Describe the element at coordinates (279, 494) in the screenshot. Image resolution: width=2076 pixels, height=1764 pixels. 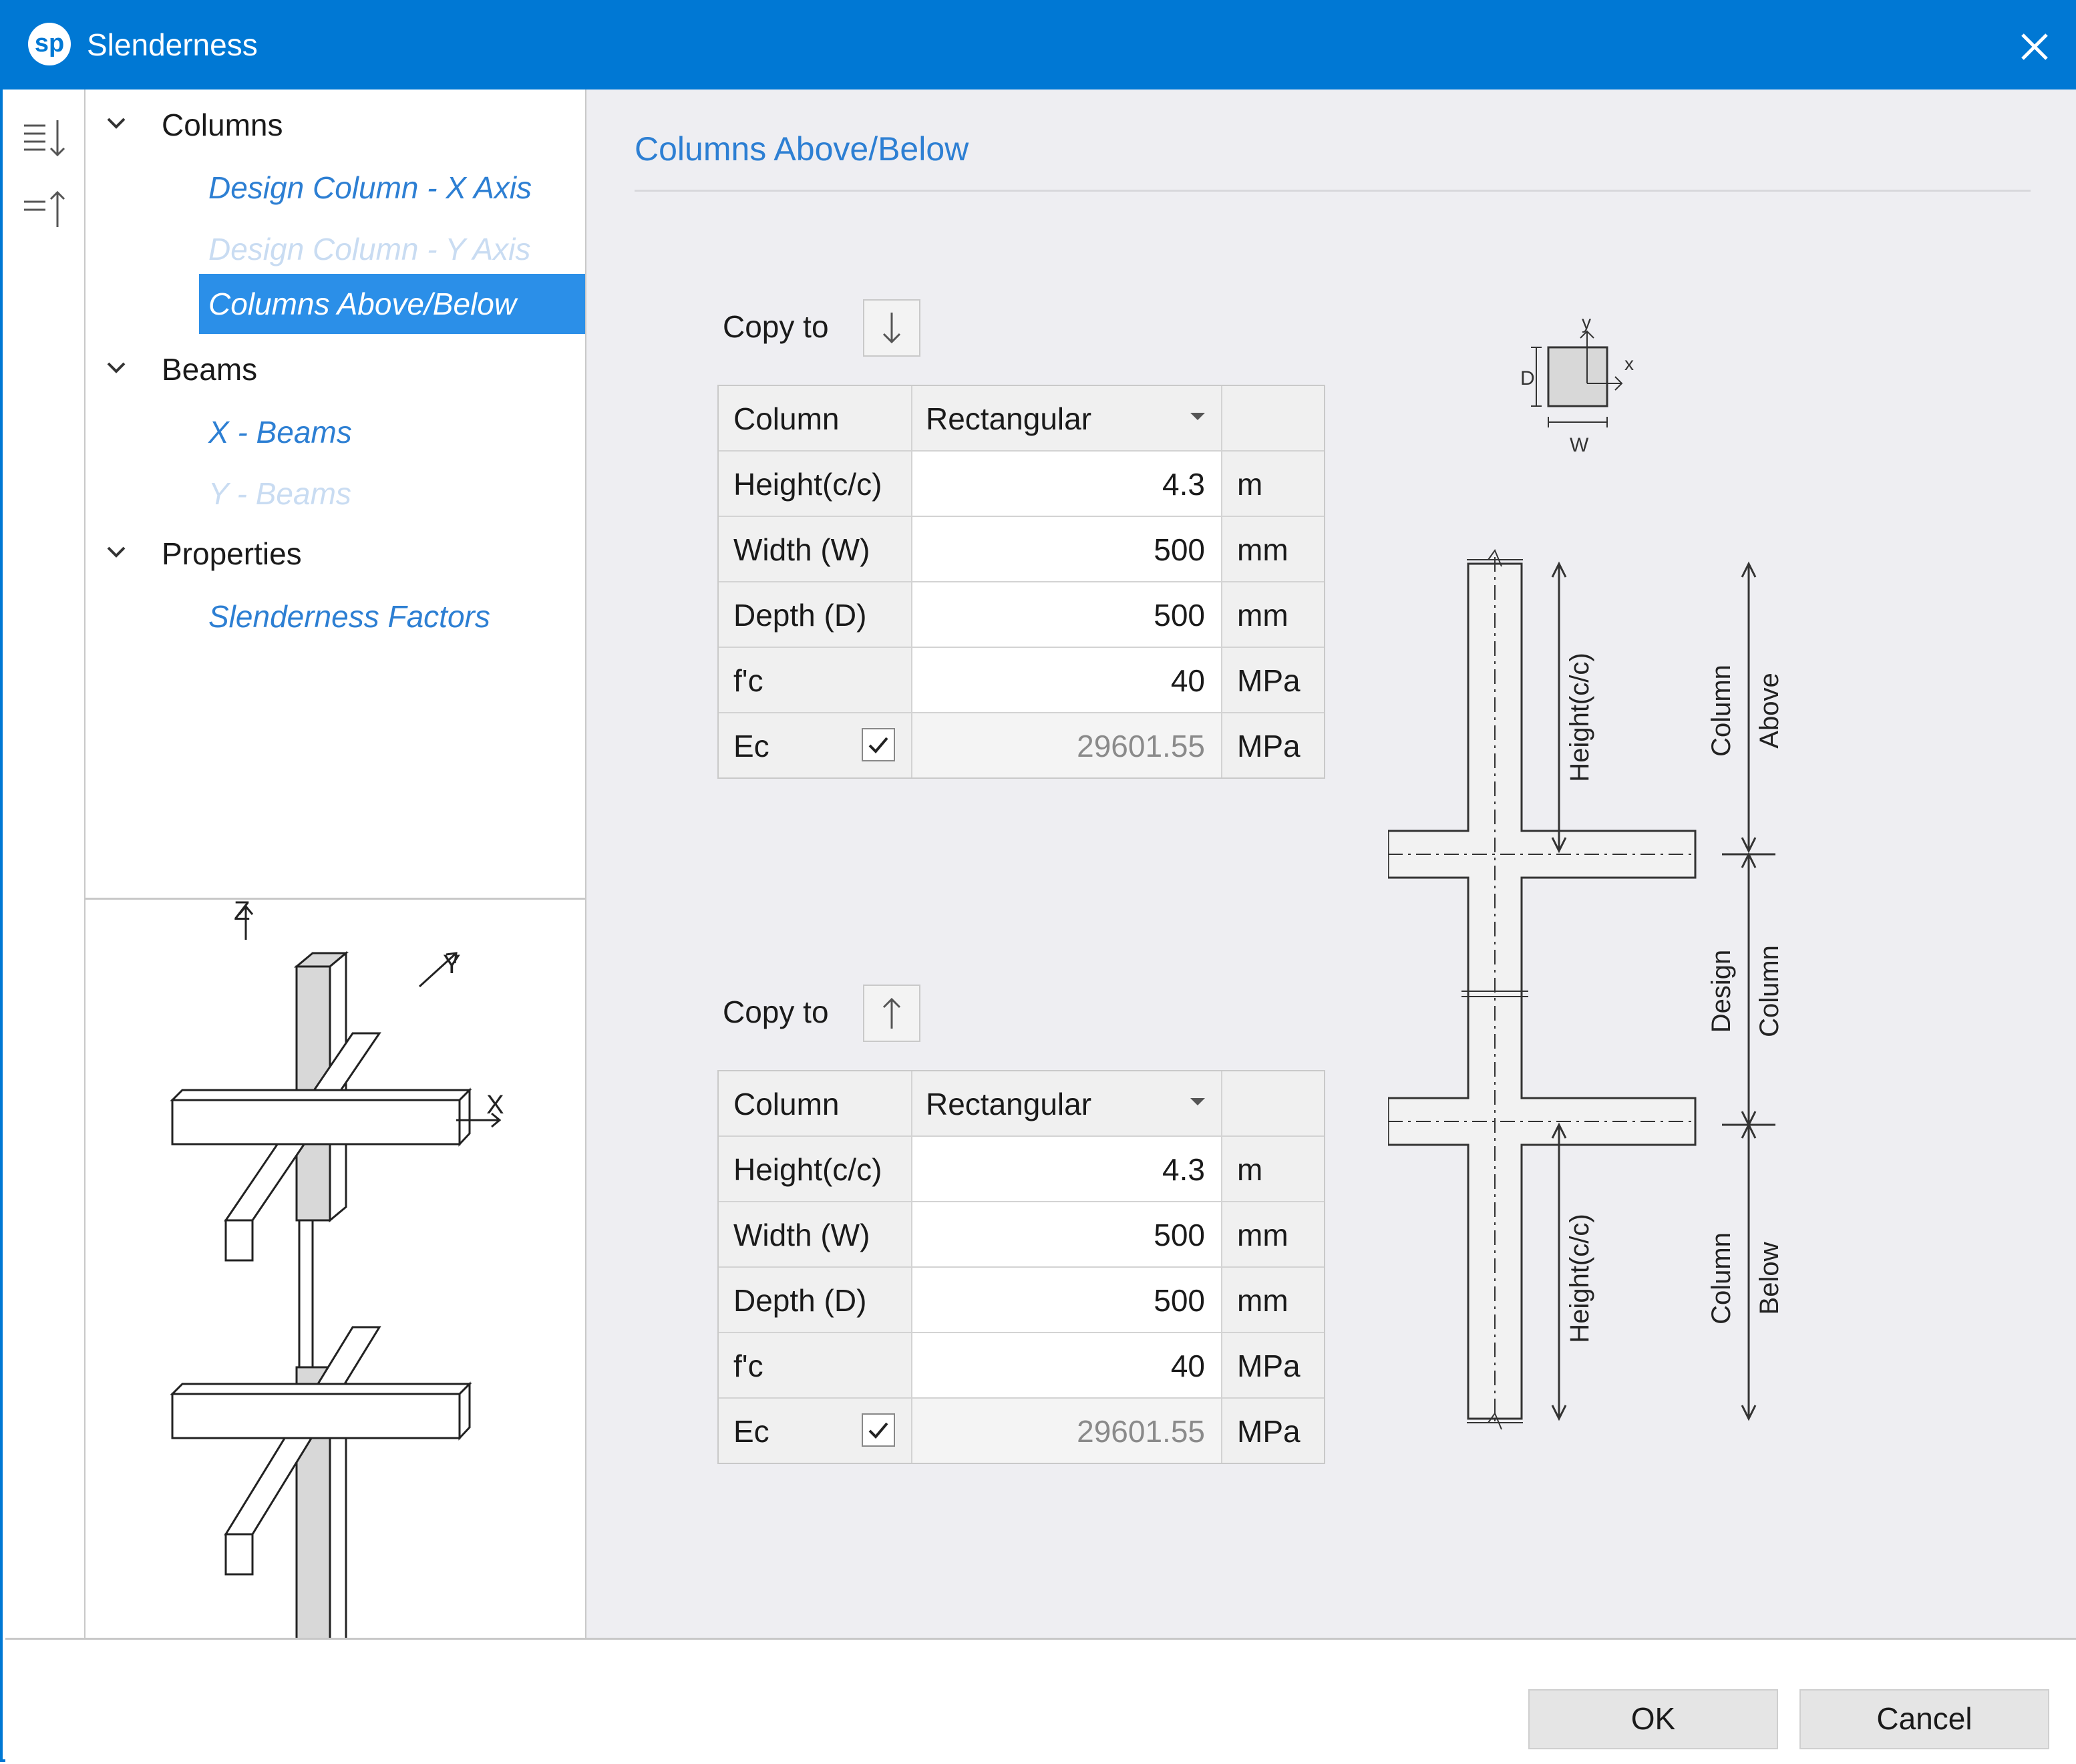
I see `tree-item-label: Y - Beams` at that location.